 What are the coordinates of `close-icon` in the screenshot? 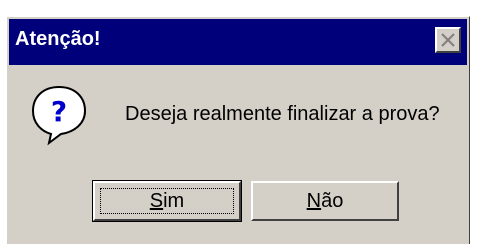 It's located at (448, 40).